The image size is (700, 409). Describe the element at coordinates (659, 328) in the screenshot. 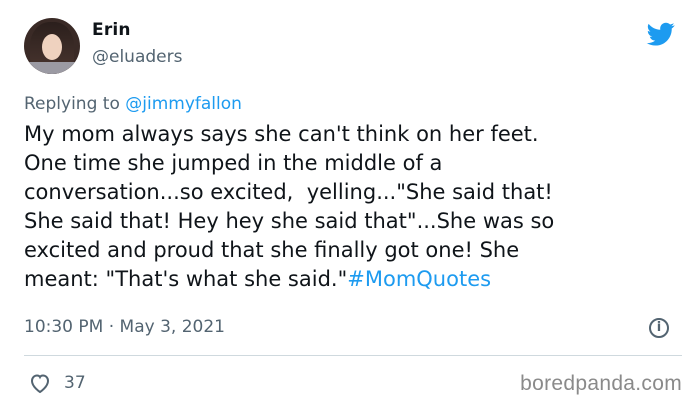

I see `info-icon: i` at that location.